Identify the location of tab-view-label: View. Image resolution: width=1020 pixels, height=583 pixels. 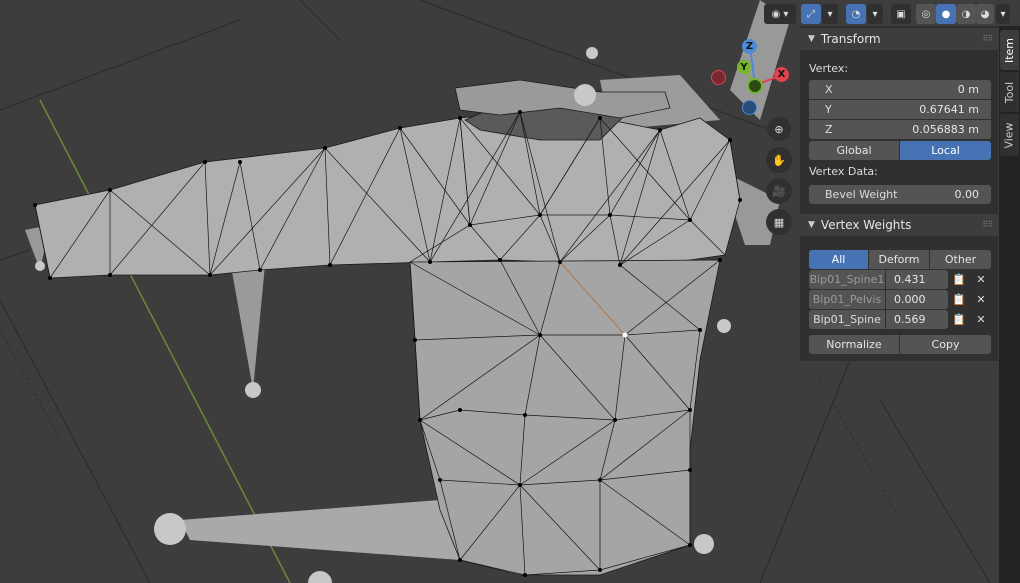
(1010, 135).